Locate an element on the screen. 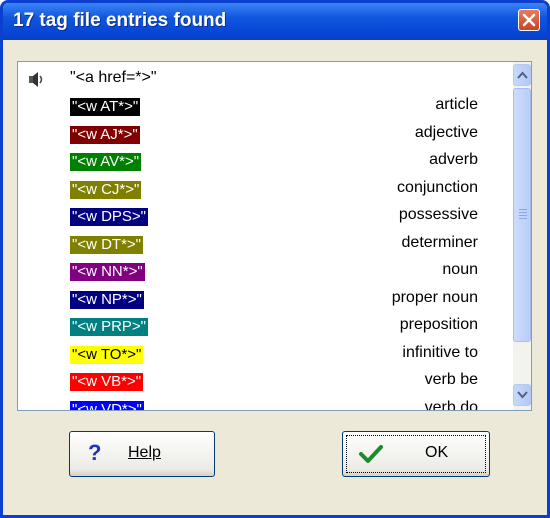  tag-description: possessive is located at coordinates (438, 214).